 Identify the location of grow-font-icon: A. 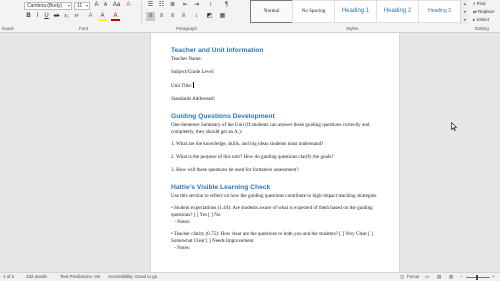
(96, 5).